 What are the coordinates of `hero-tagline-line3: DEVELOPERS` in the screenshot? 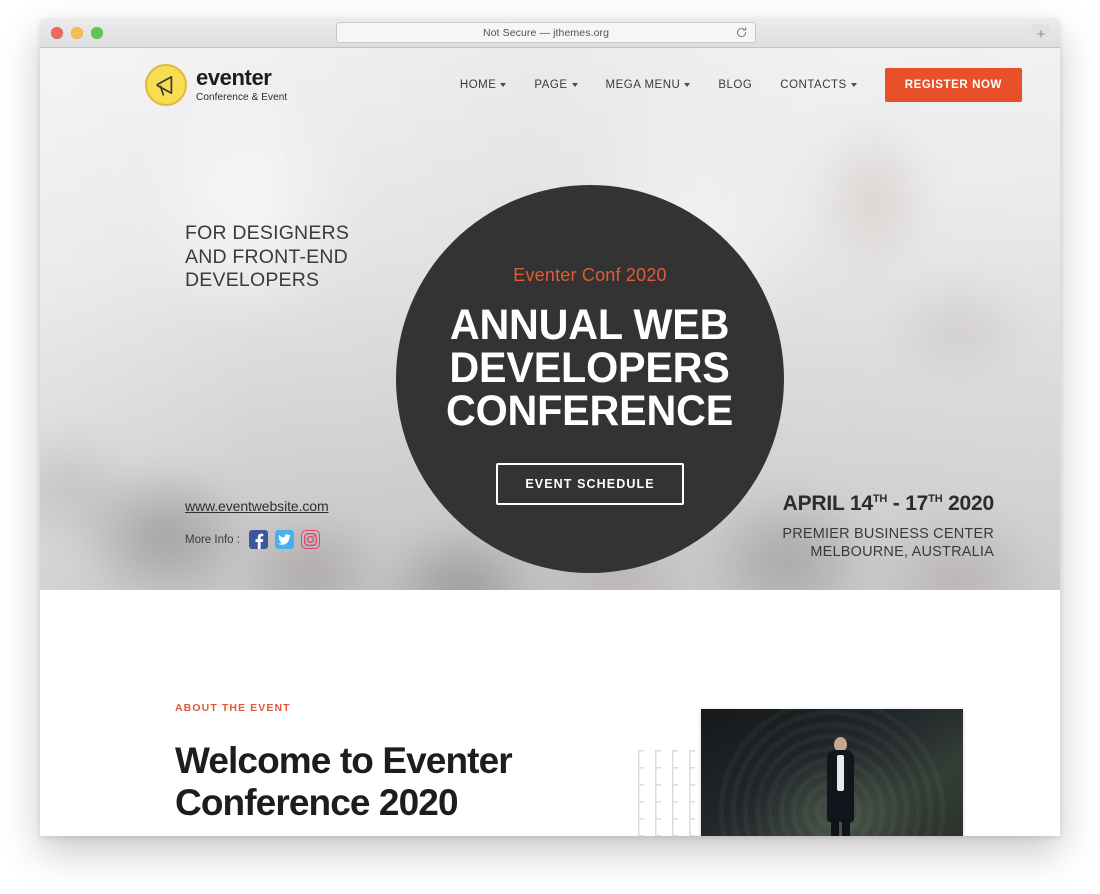 It's located at (252, 280).